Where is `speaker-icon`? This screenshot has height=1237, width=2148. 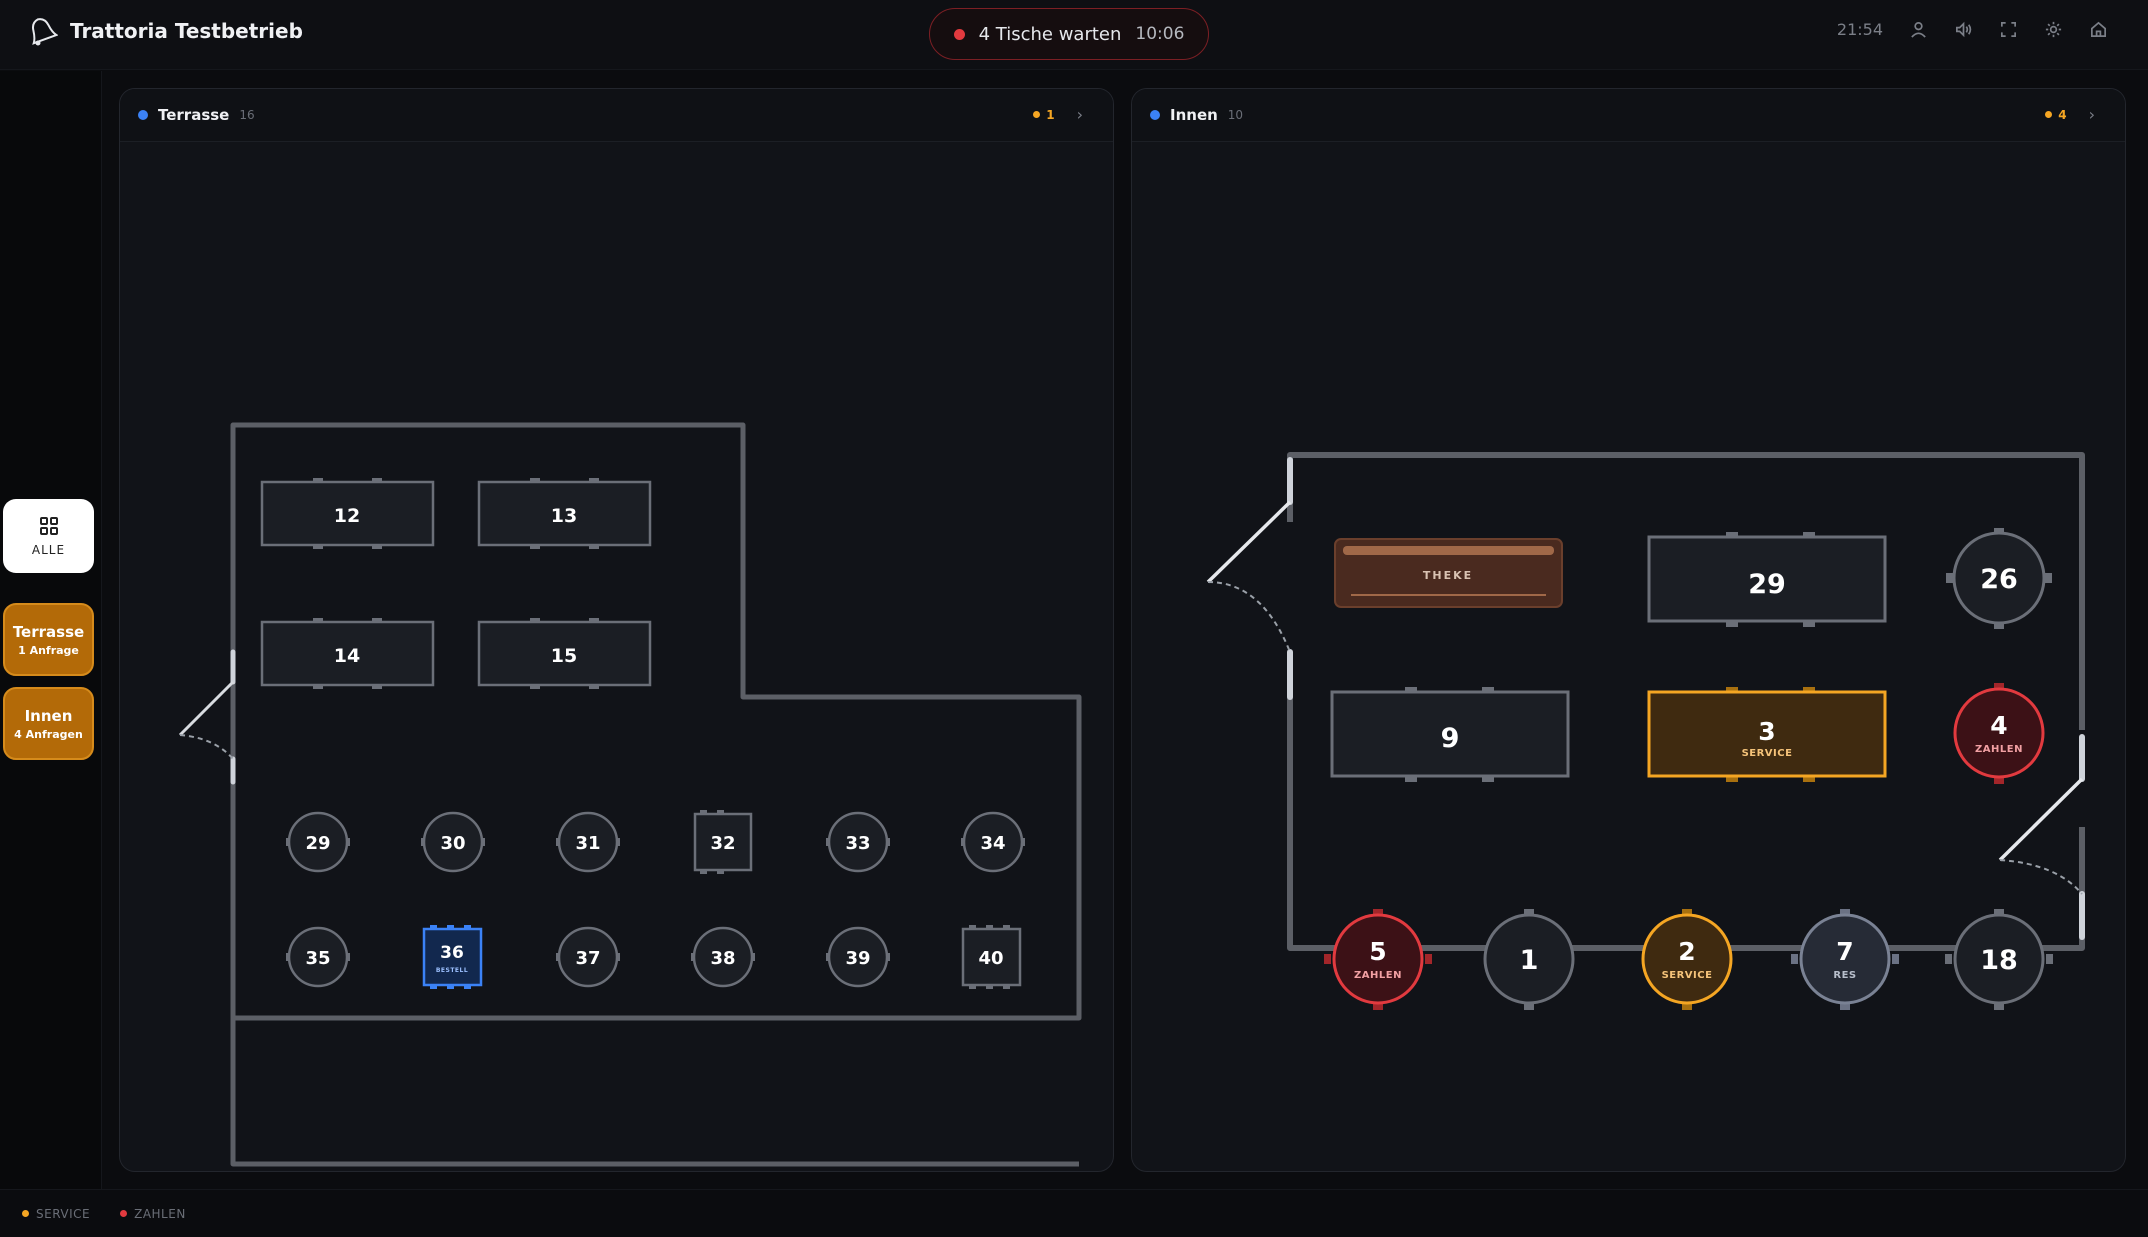
speaker-icon is located at coordinates (1963, 29).